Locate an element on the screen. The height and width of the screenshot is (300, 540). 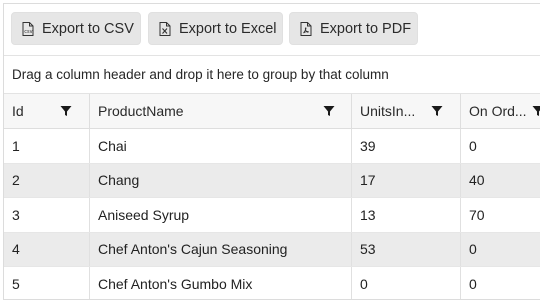
export-excel-button: Export to Excel is located at coordinates (215, 28).